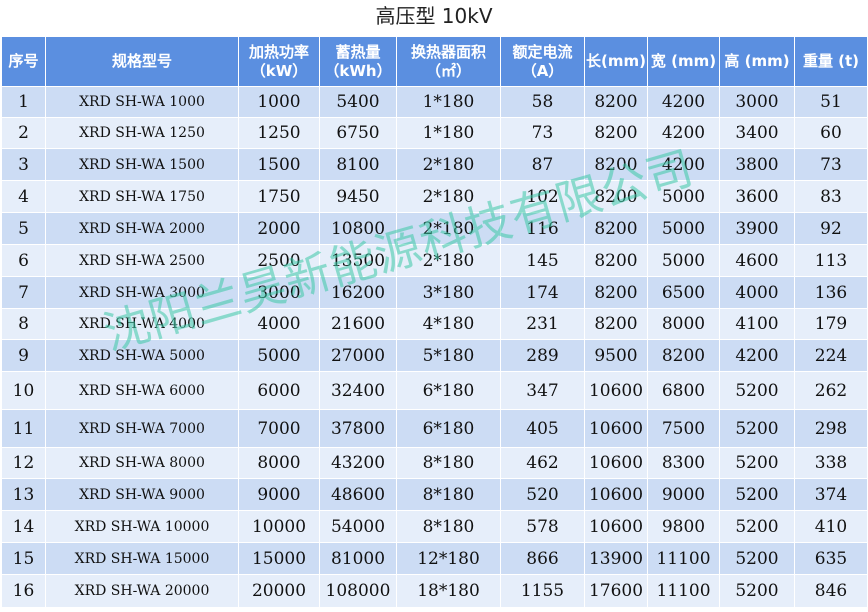  Describe the element at coordinates (279, 390) in the screenshot. I see `cell-power: 6000` at that location.